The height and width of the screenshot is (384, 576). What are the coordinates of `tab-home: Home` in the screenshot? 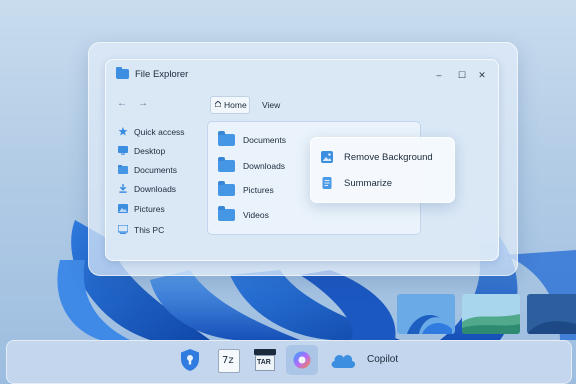 It's located at (230, 105).